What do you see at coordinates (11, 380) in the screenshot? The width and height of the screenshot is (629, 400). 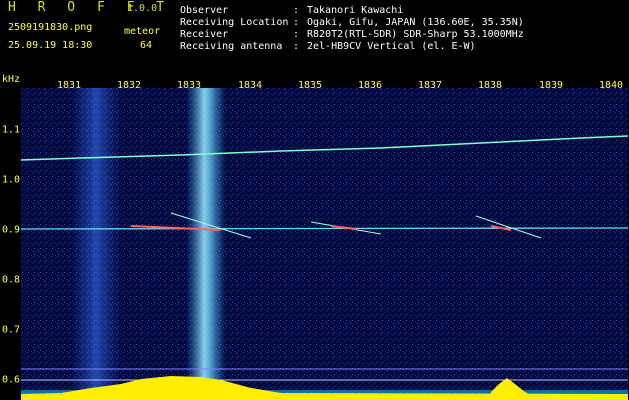 I see `y-tick-label: 0.6` at bounding box center [11, 380].